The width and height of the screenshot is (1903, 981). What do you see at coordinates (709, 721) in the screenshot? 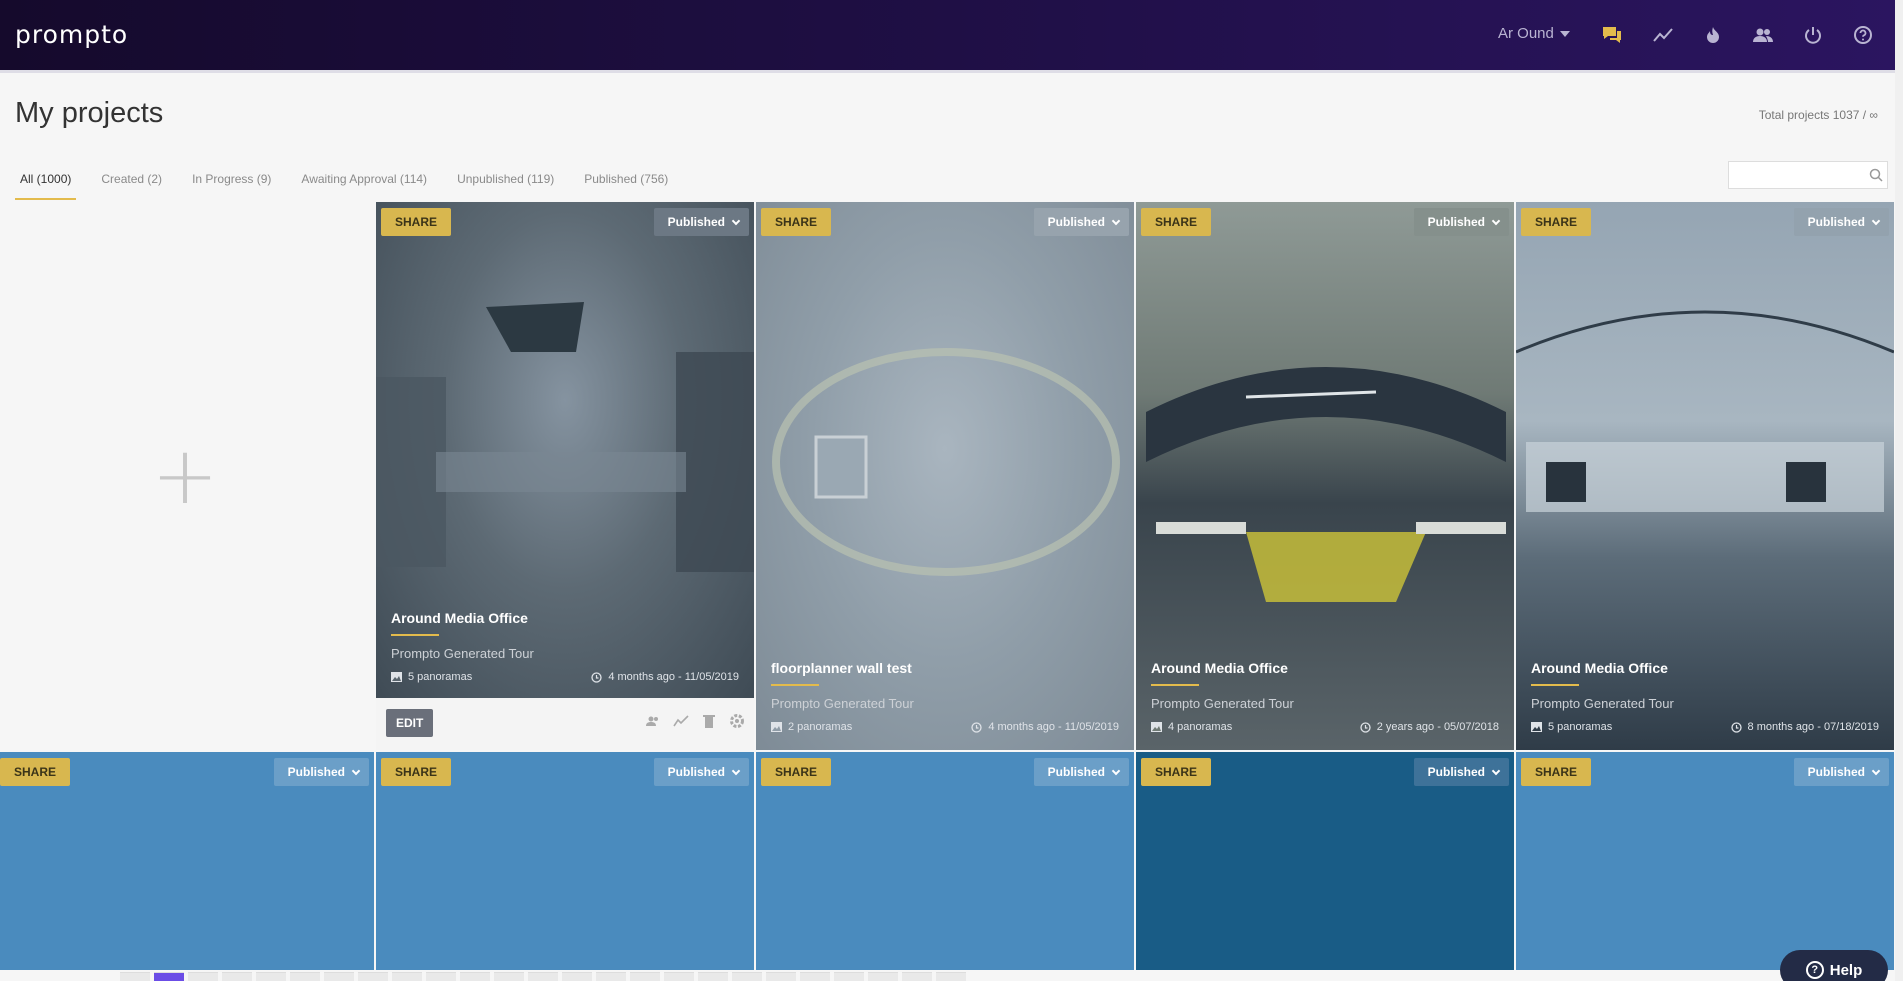
I see `trash-icon` at bounding box center [709, 721].